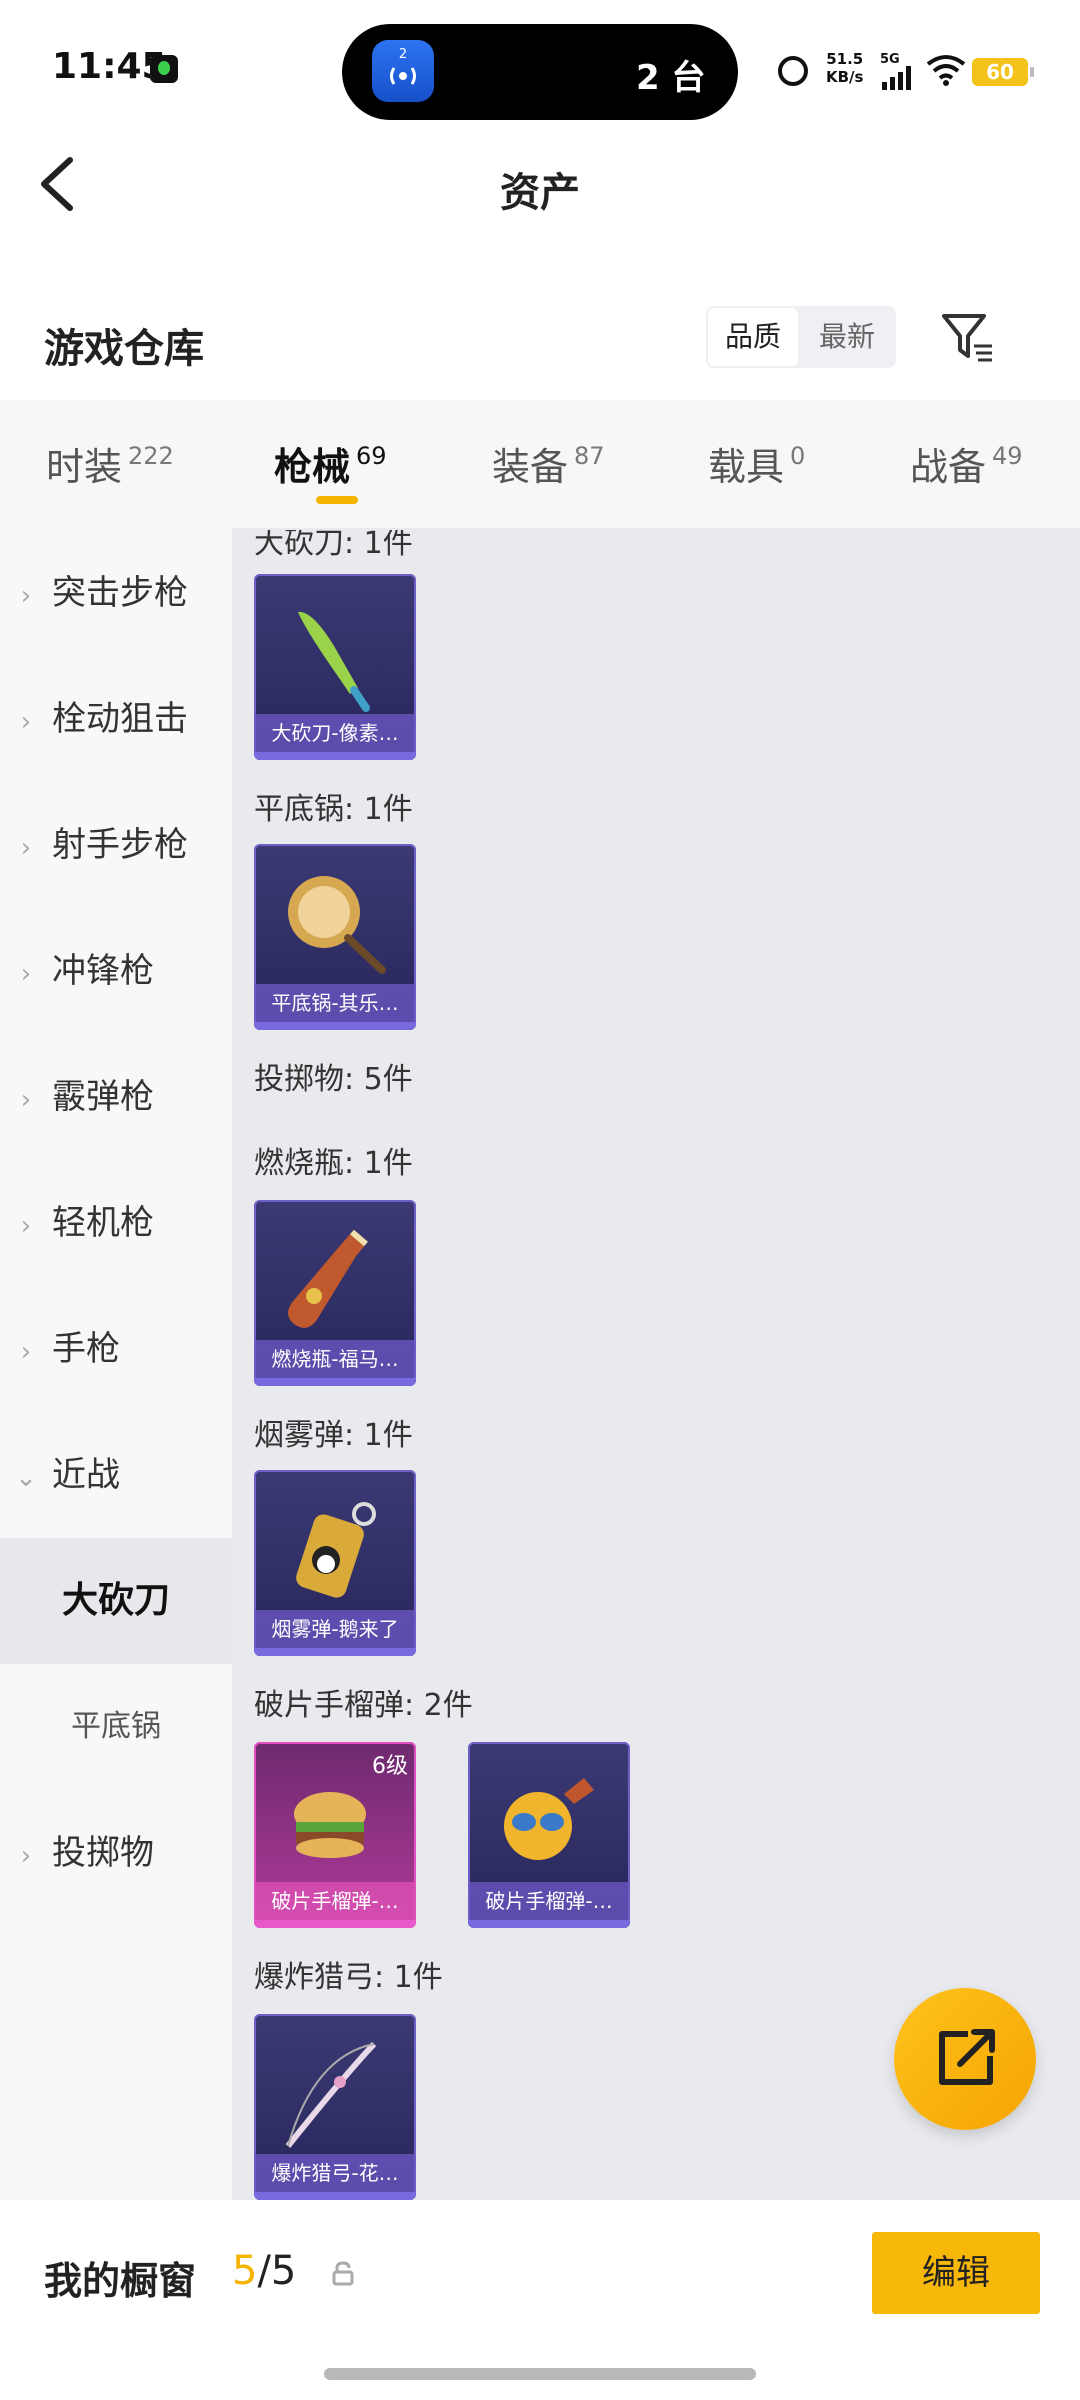 The height and width of the screenshot is (2400, 1080). What do you see at coordinates (898, 78) in the screenshot?
I see `signal-icon` at bounding box center [898, 78].